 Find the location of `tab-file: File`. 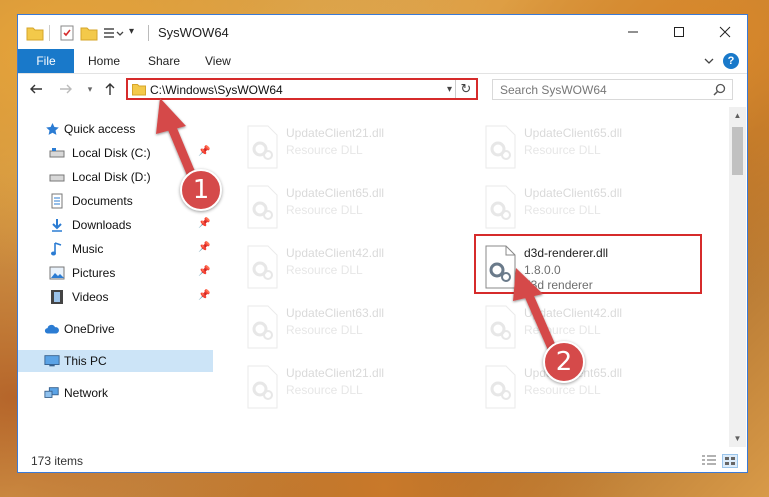

tab-file: File is located at coordinates (46, 61).